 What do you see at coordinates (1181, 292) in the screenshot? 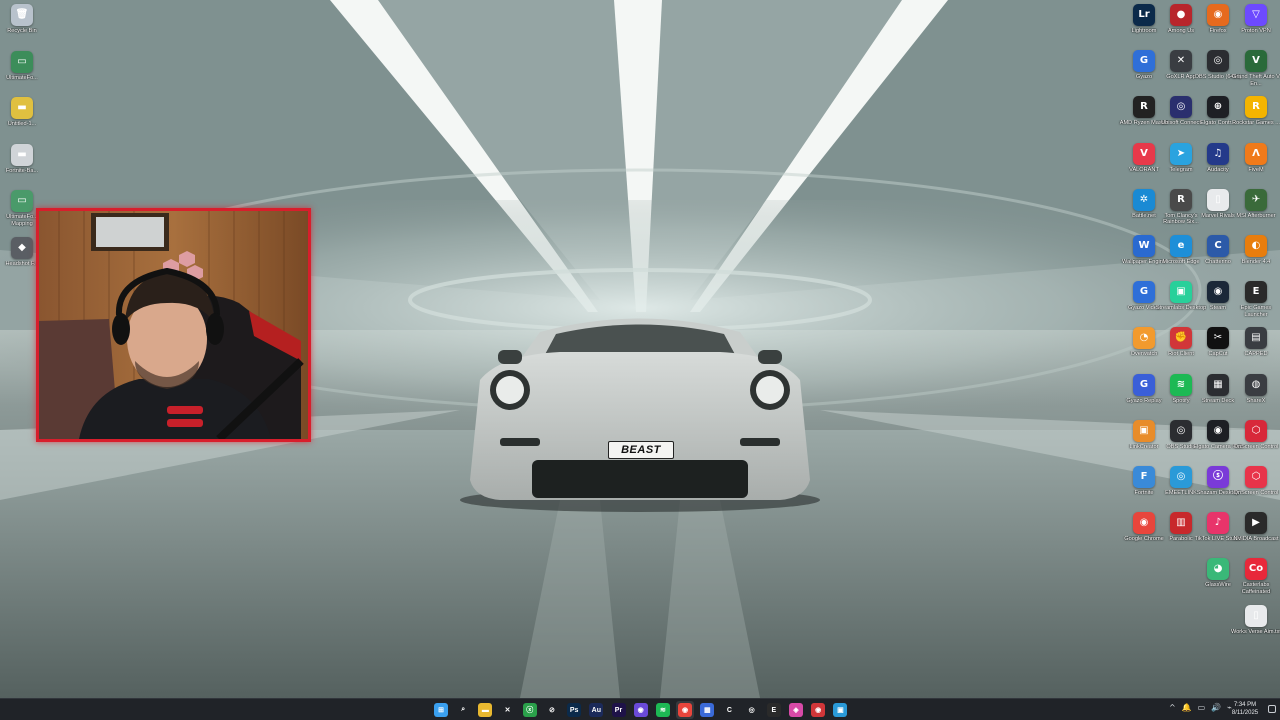
I see `streamlabs-icon: ▣` at bounding box center [1181, 292].